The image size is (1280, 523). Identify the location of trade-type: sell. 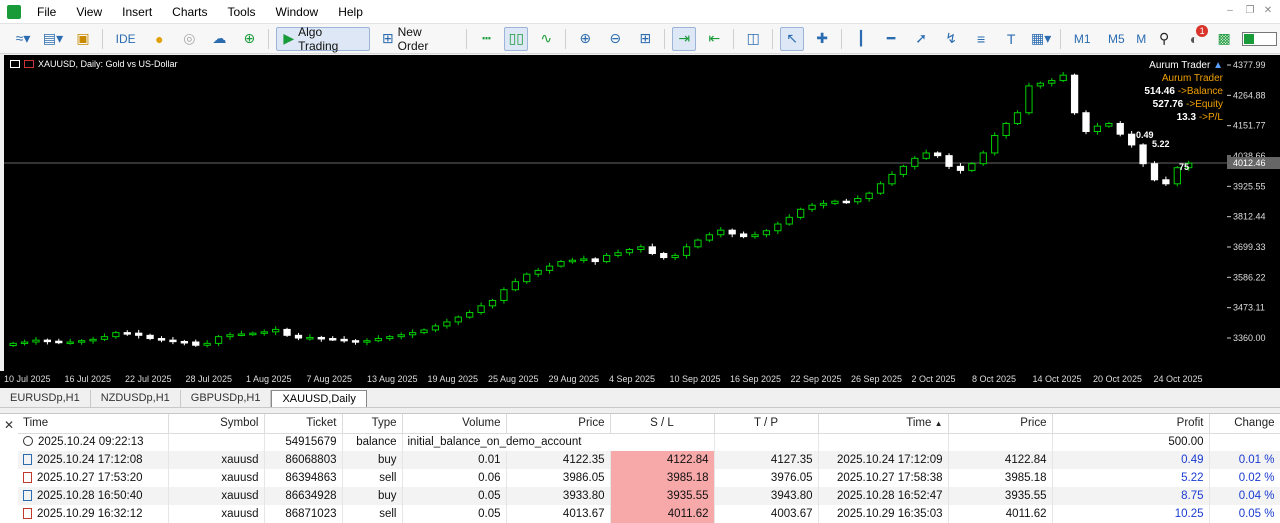
(372, 478).